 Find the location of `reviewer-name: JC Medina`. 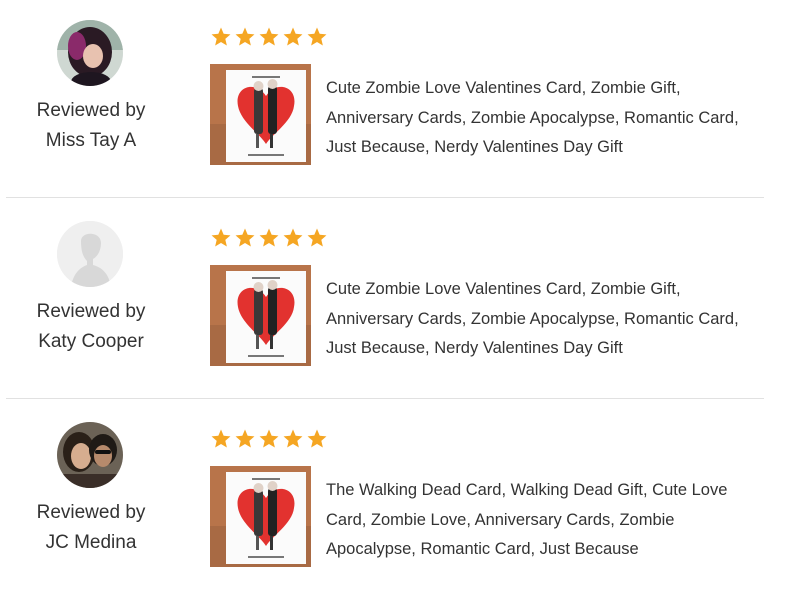

reviewer-name: JC Medina is located at coordinates (91, 543).